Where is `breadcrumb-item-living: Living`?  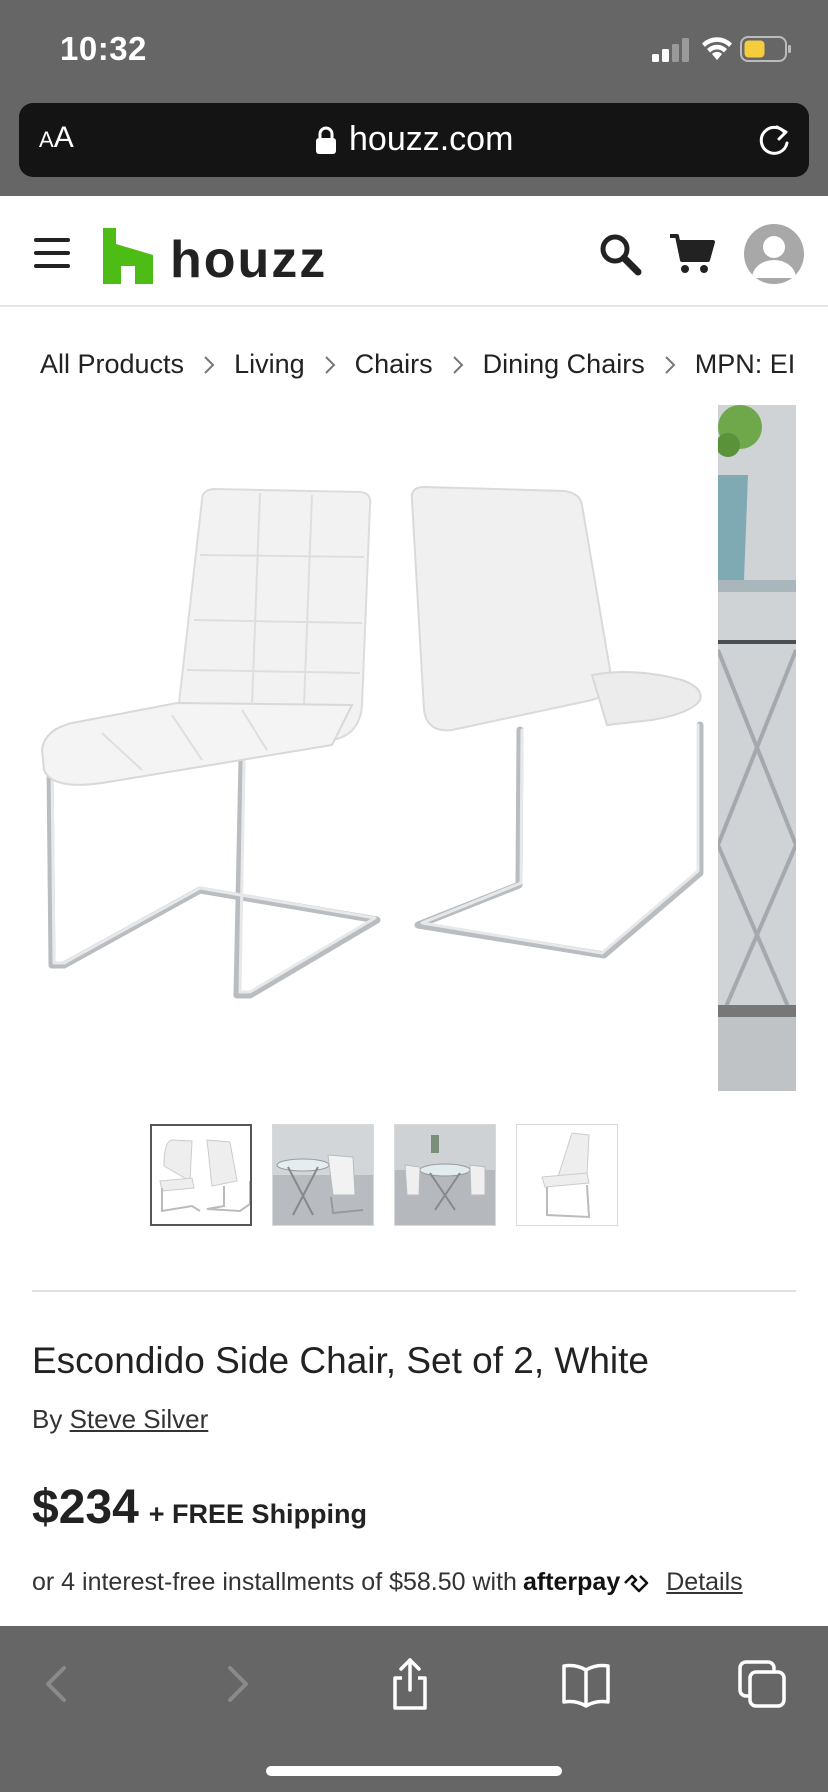 breadcrumb-item-living: Living is located at coordinates (269, 364).